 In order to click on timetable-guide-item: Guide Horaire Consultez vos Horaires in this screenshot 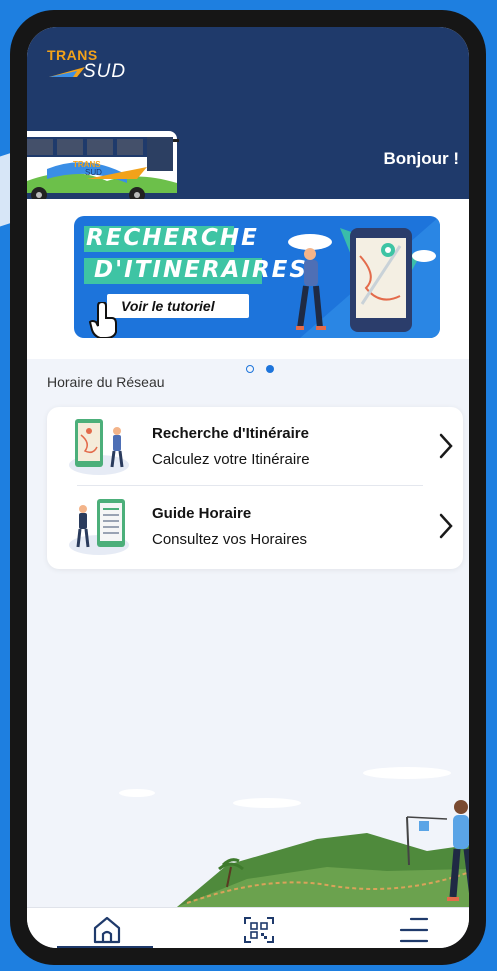, I will do `click(255, 526)`.